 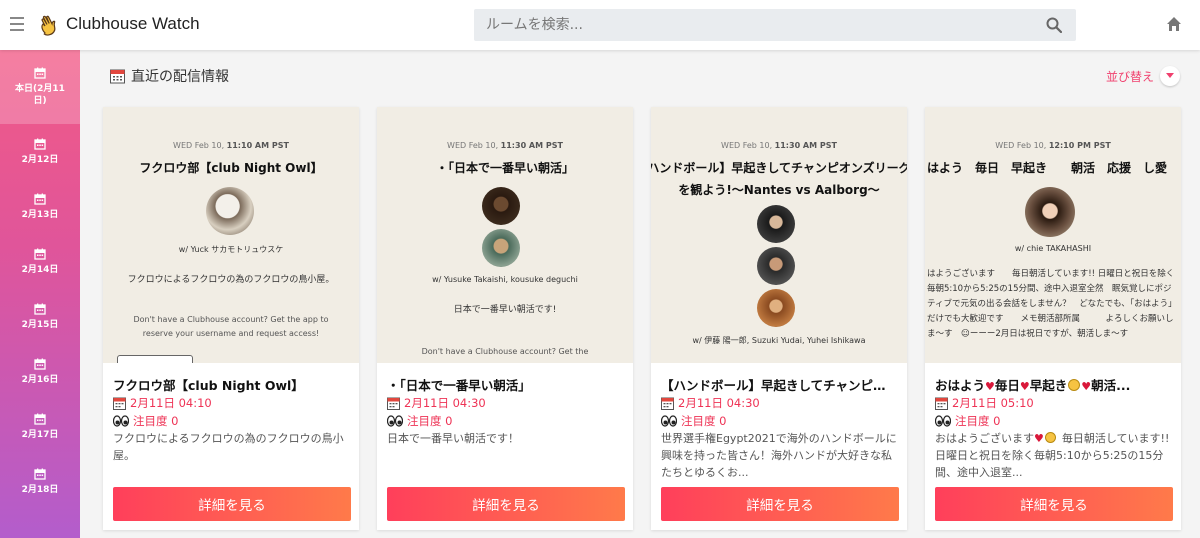 I want to click on card-description: フクロウによるフクロウの為のフクロウの鳥小屋。, so click(x=228, y=447).